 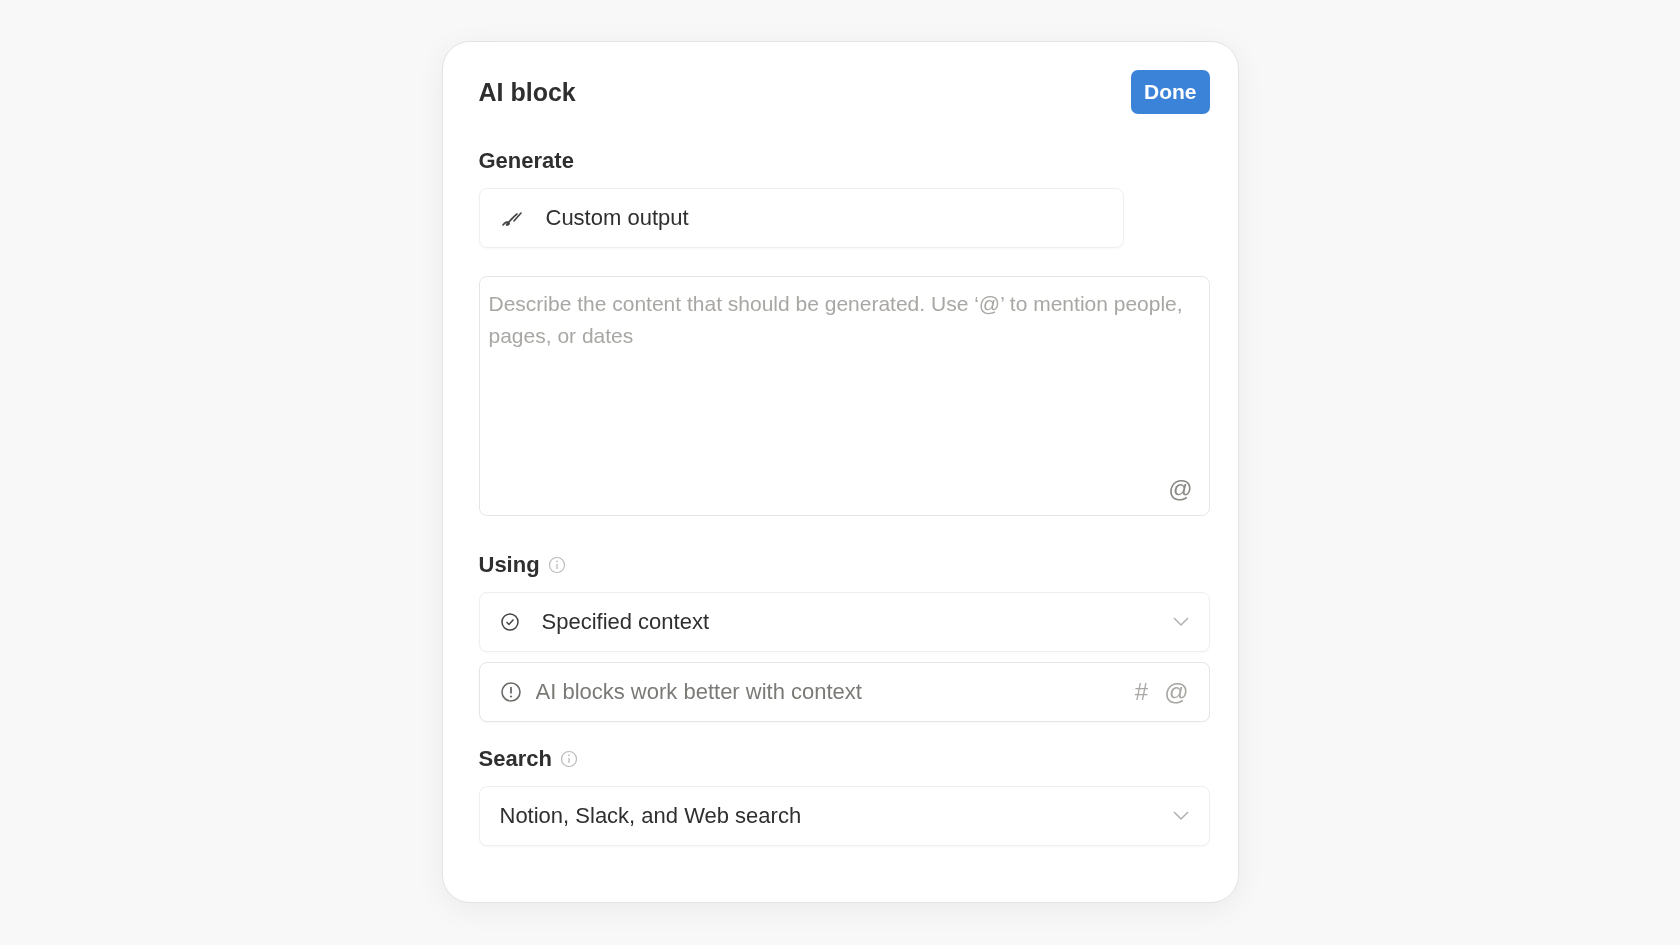 I want to click on insert-button: @, so click(x=1176, y=692).